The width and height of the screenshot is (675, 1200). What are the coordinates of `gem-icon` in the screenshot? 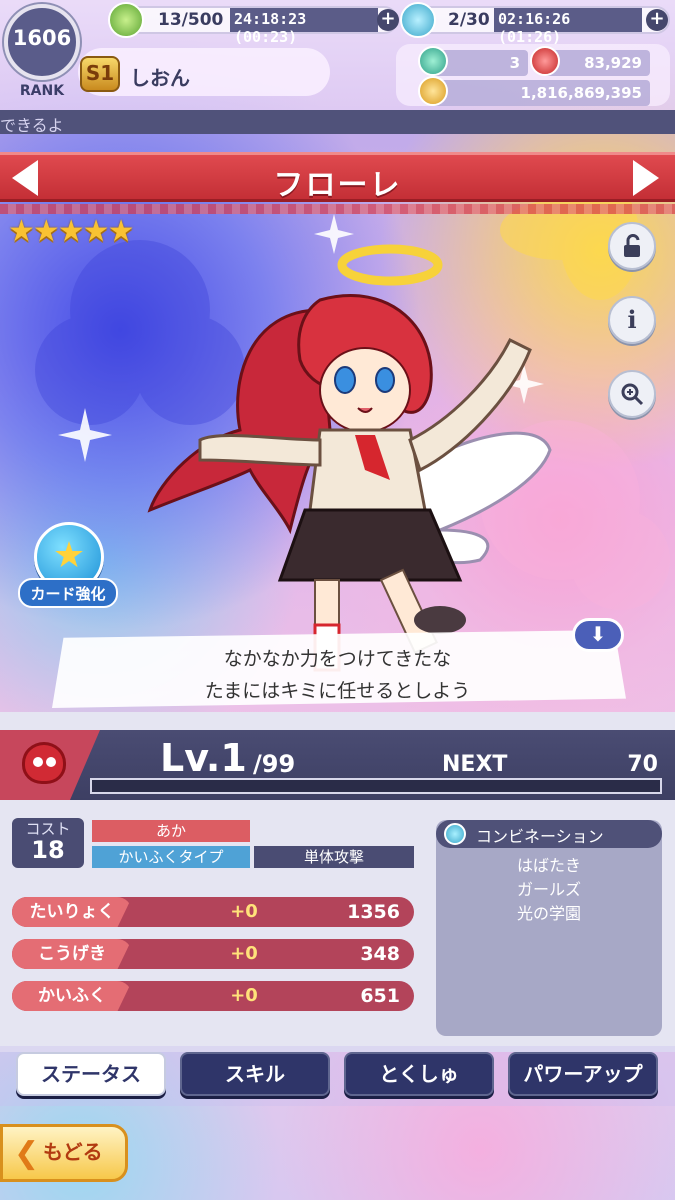 It's located at (433, 61).